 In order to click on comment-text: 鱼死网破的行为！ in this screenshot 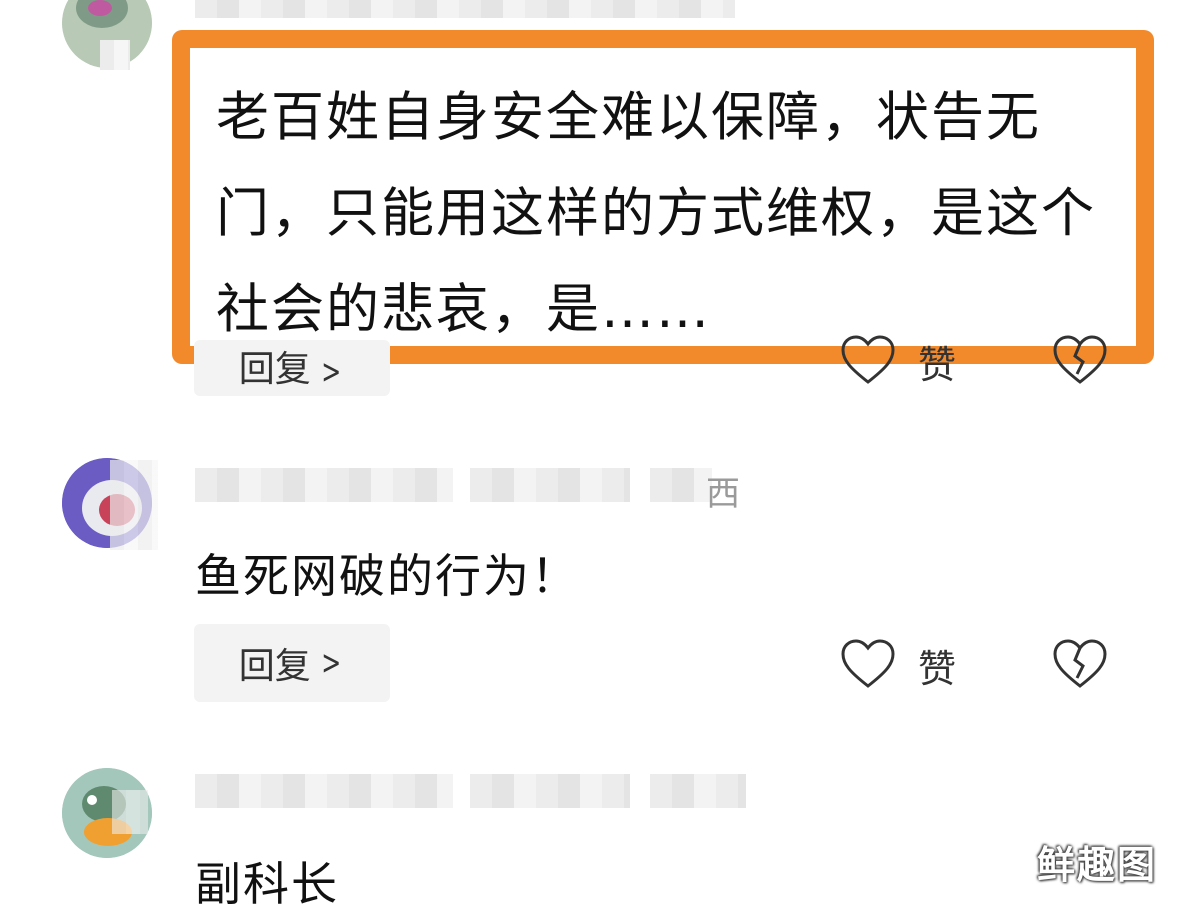, I will do `click(387, 576)`.